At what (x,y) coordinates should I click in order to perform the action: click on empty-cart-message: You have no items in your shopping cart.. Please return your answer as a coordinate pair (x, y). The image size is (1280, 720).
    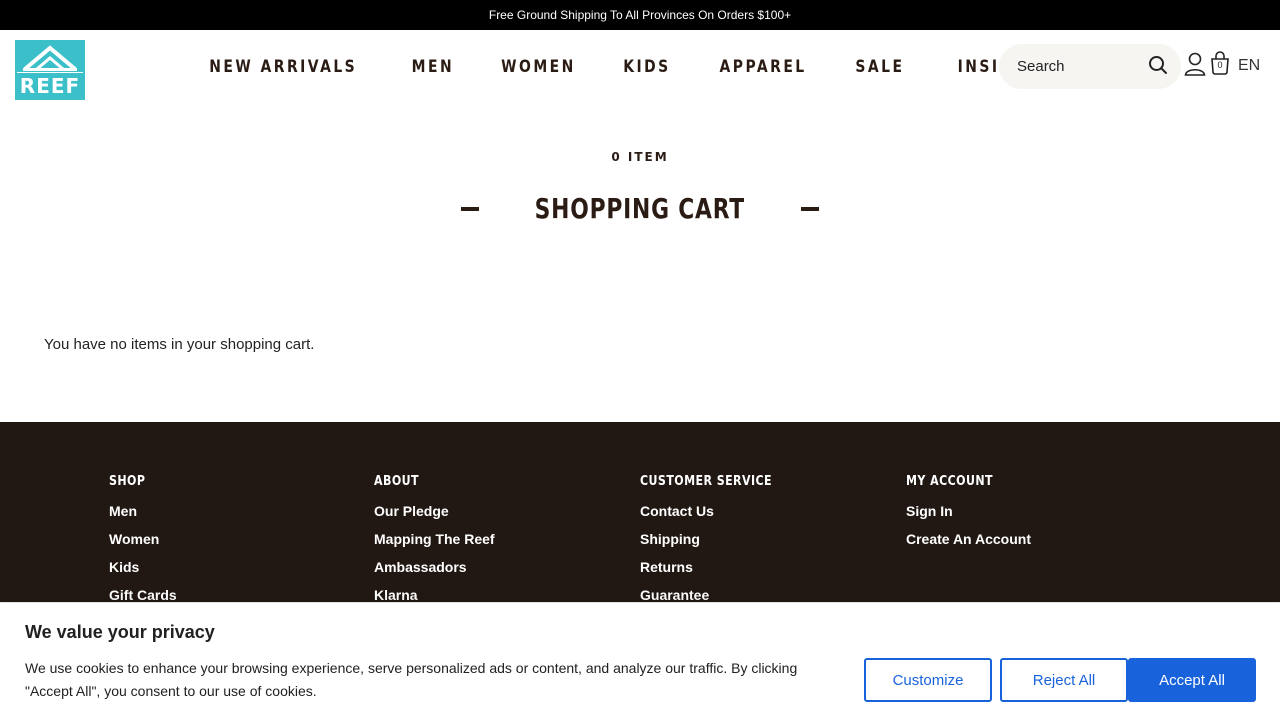
    Looking at the image, I should click on (179, 344).